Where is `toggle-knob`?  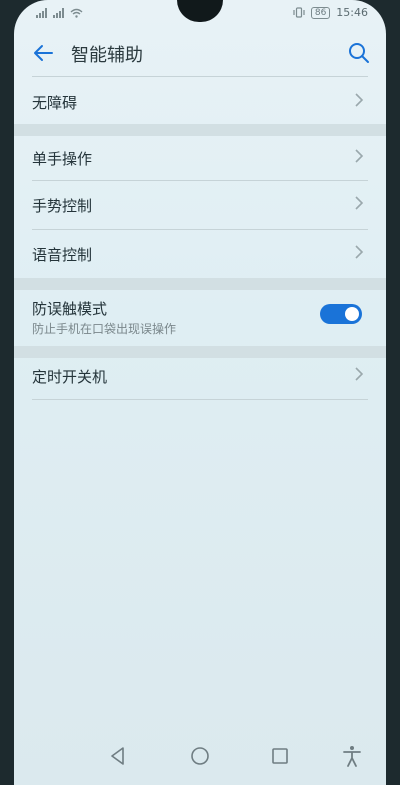 toggle-knob is located at coordinates (352, 314).